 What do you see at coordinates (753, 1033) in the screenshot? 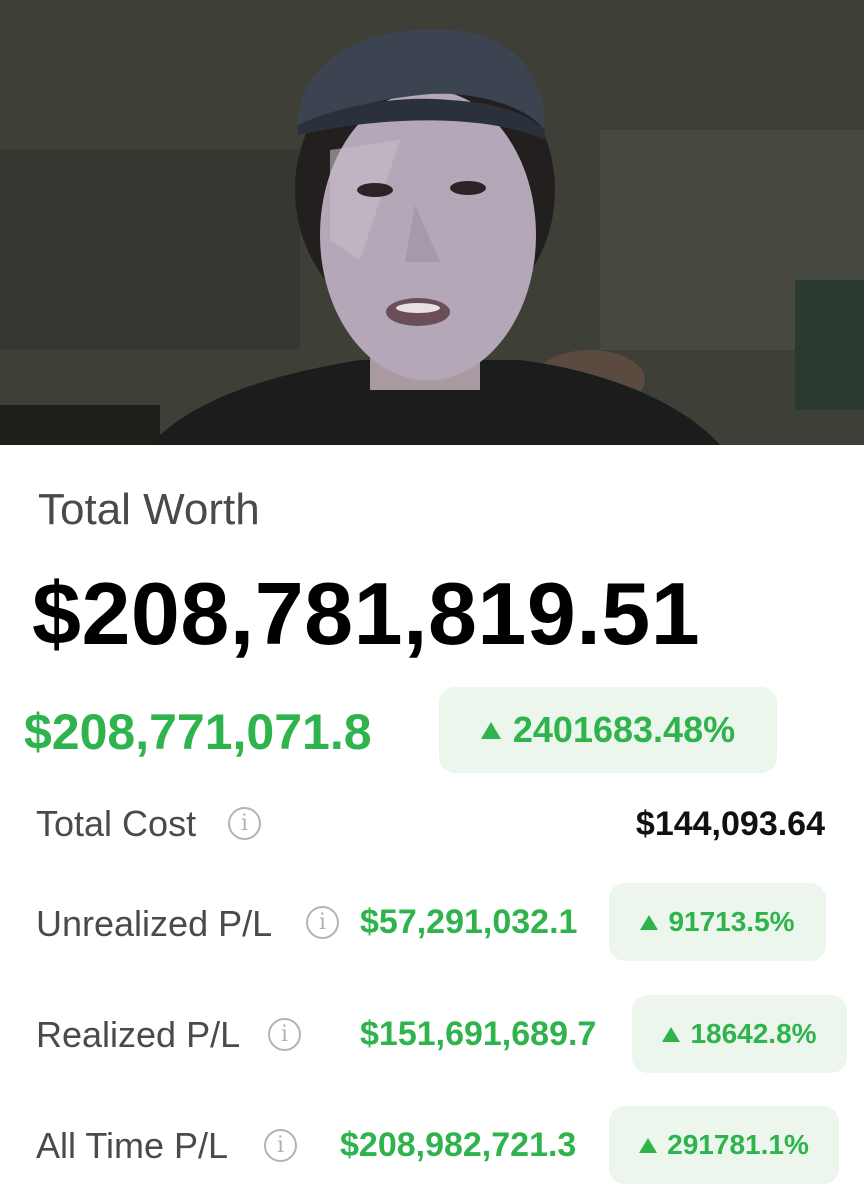
I see `realized-pl-pct: 18642.8%` at bounding box center [753, 1033].